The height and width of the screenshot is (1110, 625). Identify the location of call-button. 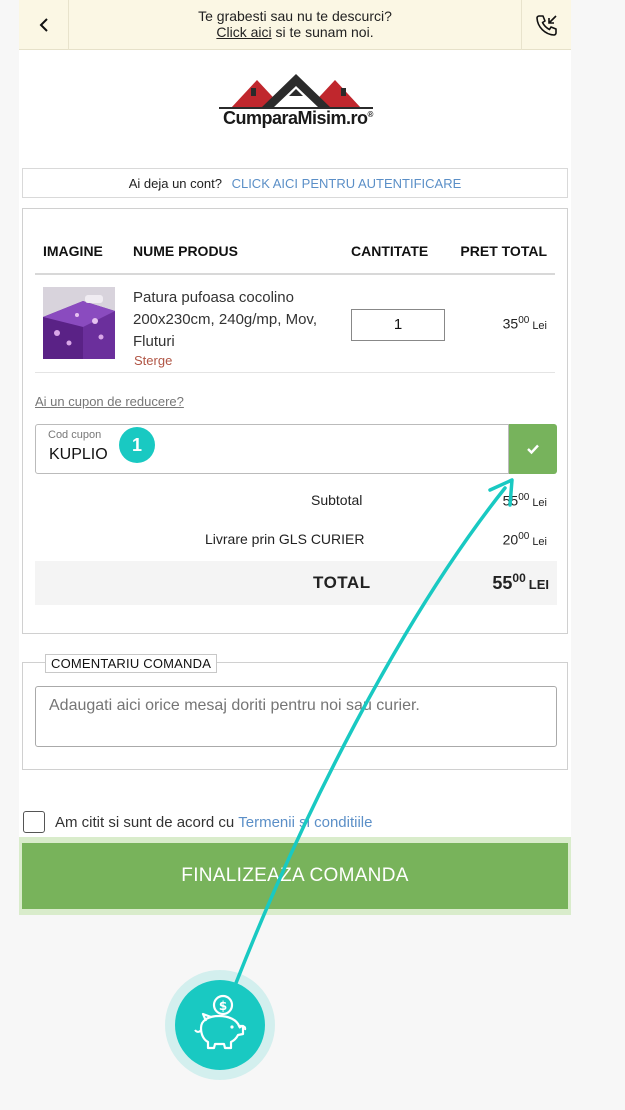
(546, 25).